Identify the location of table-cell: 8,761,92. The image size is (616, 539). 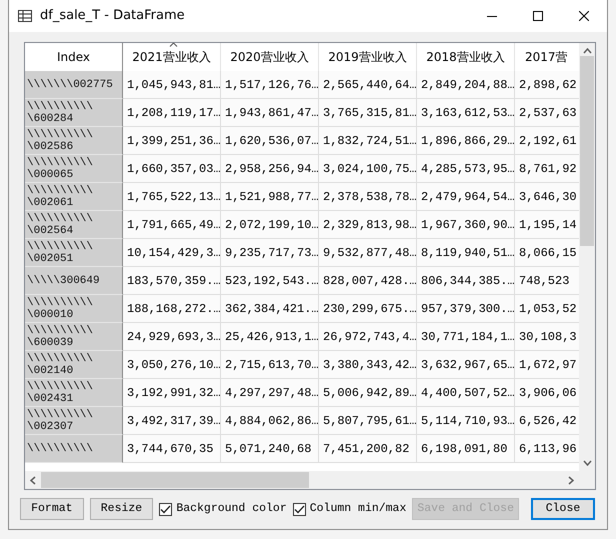
(547, 169).